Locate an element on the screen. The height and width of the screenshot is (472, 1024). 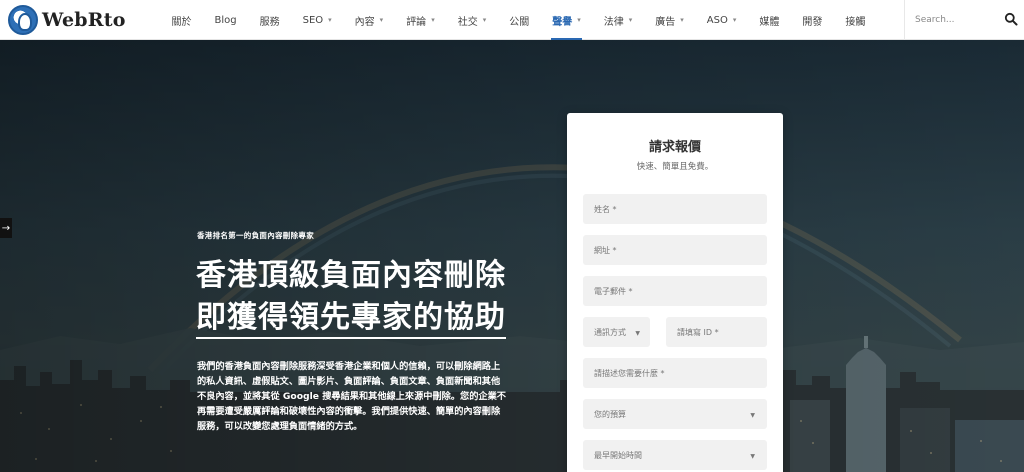
nav-item-10: 廣告 ▾ is located at coordinates (670, 20).